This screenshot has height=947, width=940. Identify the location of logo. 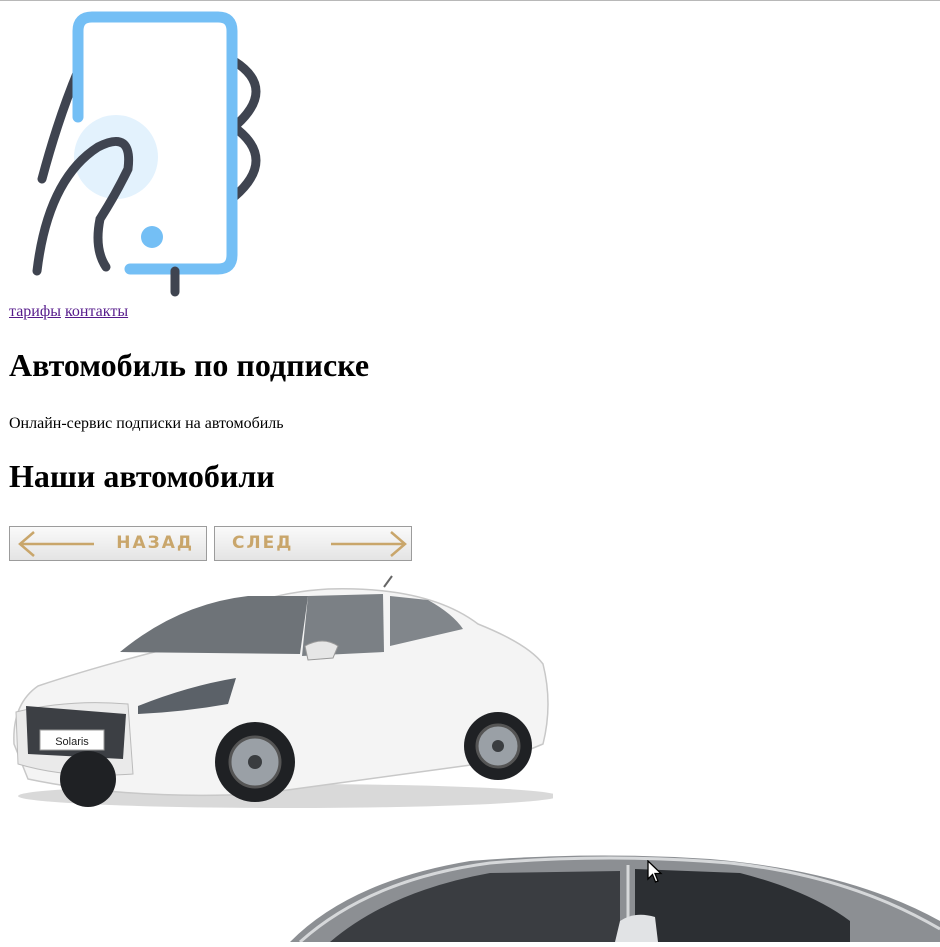
(148, 155).